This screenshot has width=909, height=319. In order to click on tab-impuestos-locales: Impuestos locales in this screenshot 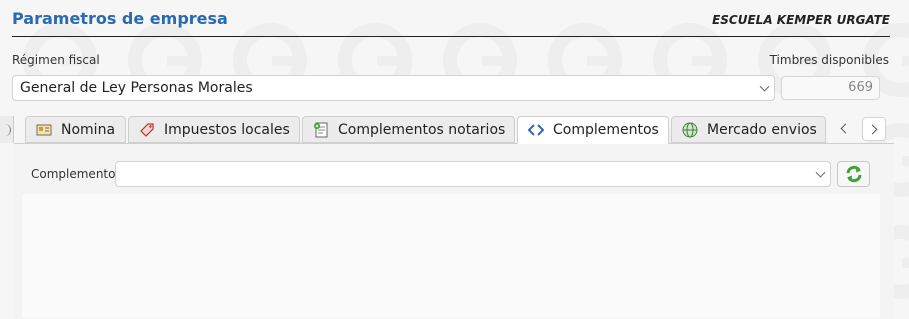, I will do `click(214, 129)`.